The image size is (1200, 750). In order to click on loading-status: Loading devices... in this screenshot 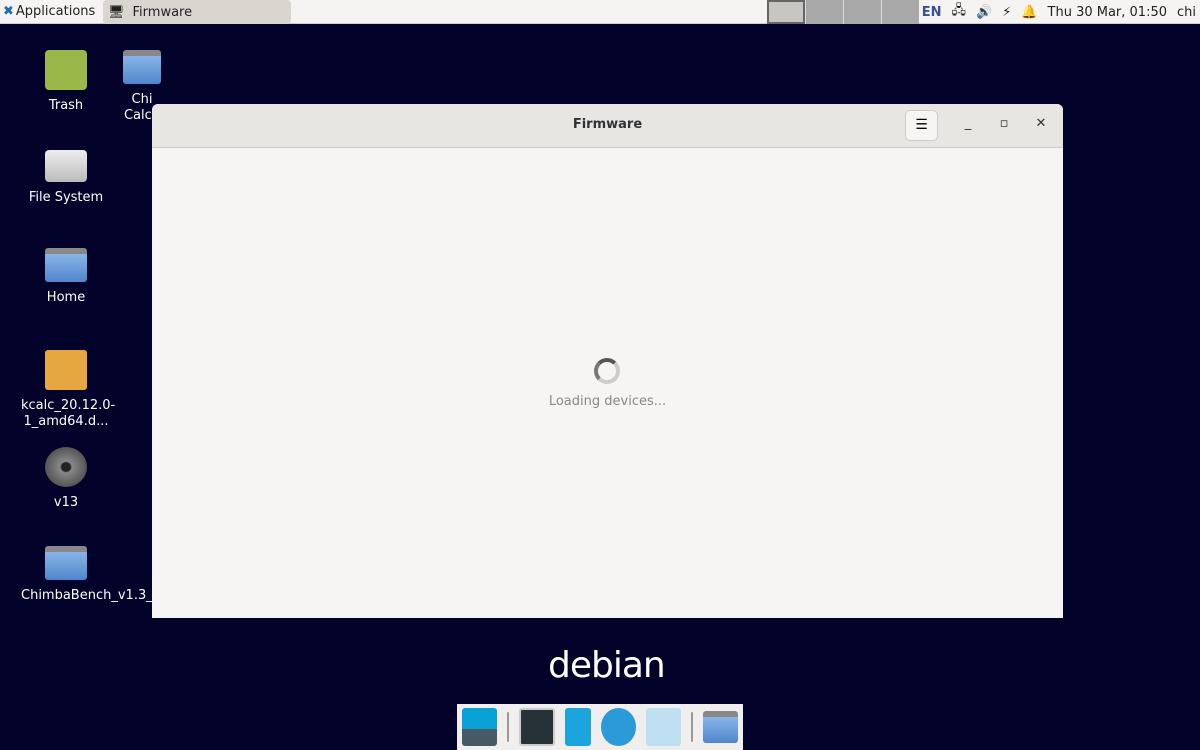, I will do `click(607, 401)`.